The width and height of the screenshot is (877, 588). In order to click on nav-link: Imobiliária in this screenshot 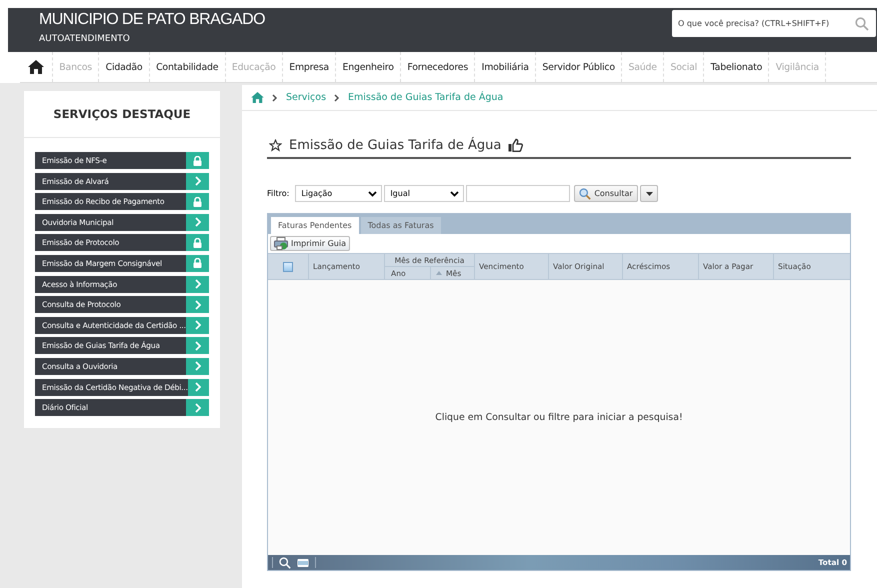, I will do `click(505, 67)`.